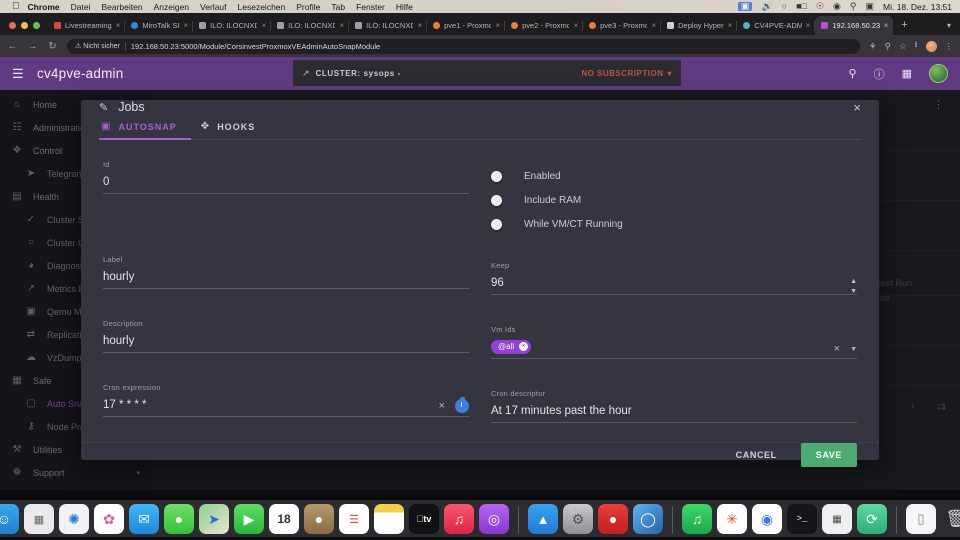 The width and height of the screenshot is (960, 540). I want to click on browser-tab: Deploy Hyper ×, so click(698, 25).